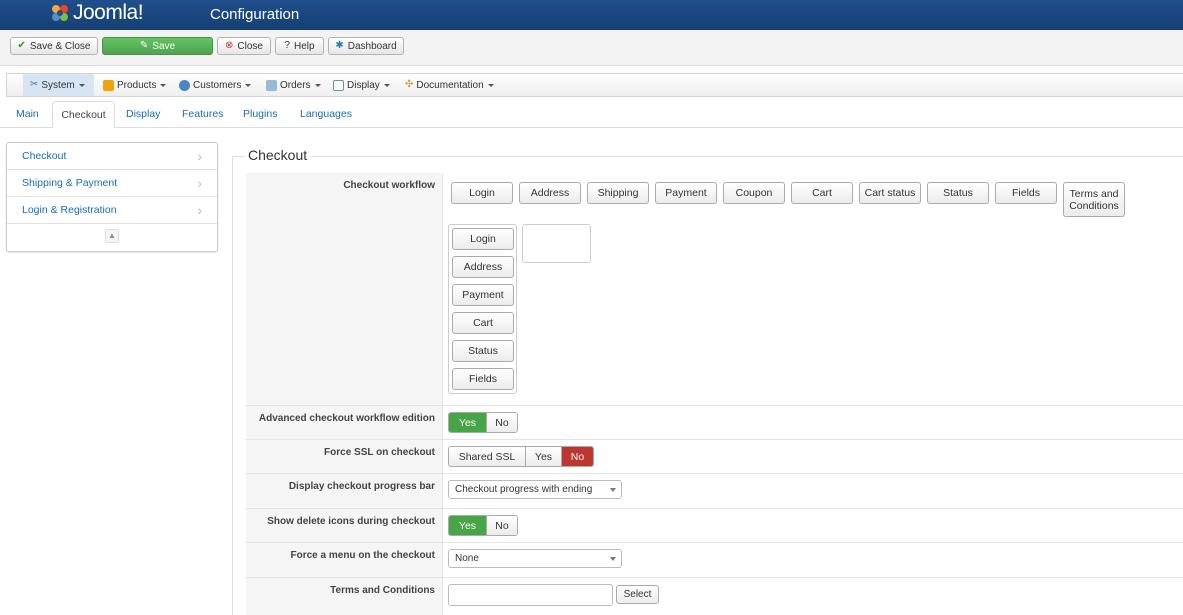 The image size is (1183, 615). I want to click on advanced-workflow-toggle: Yes No, so click(483, 422).